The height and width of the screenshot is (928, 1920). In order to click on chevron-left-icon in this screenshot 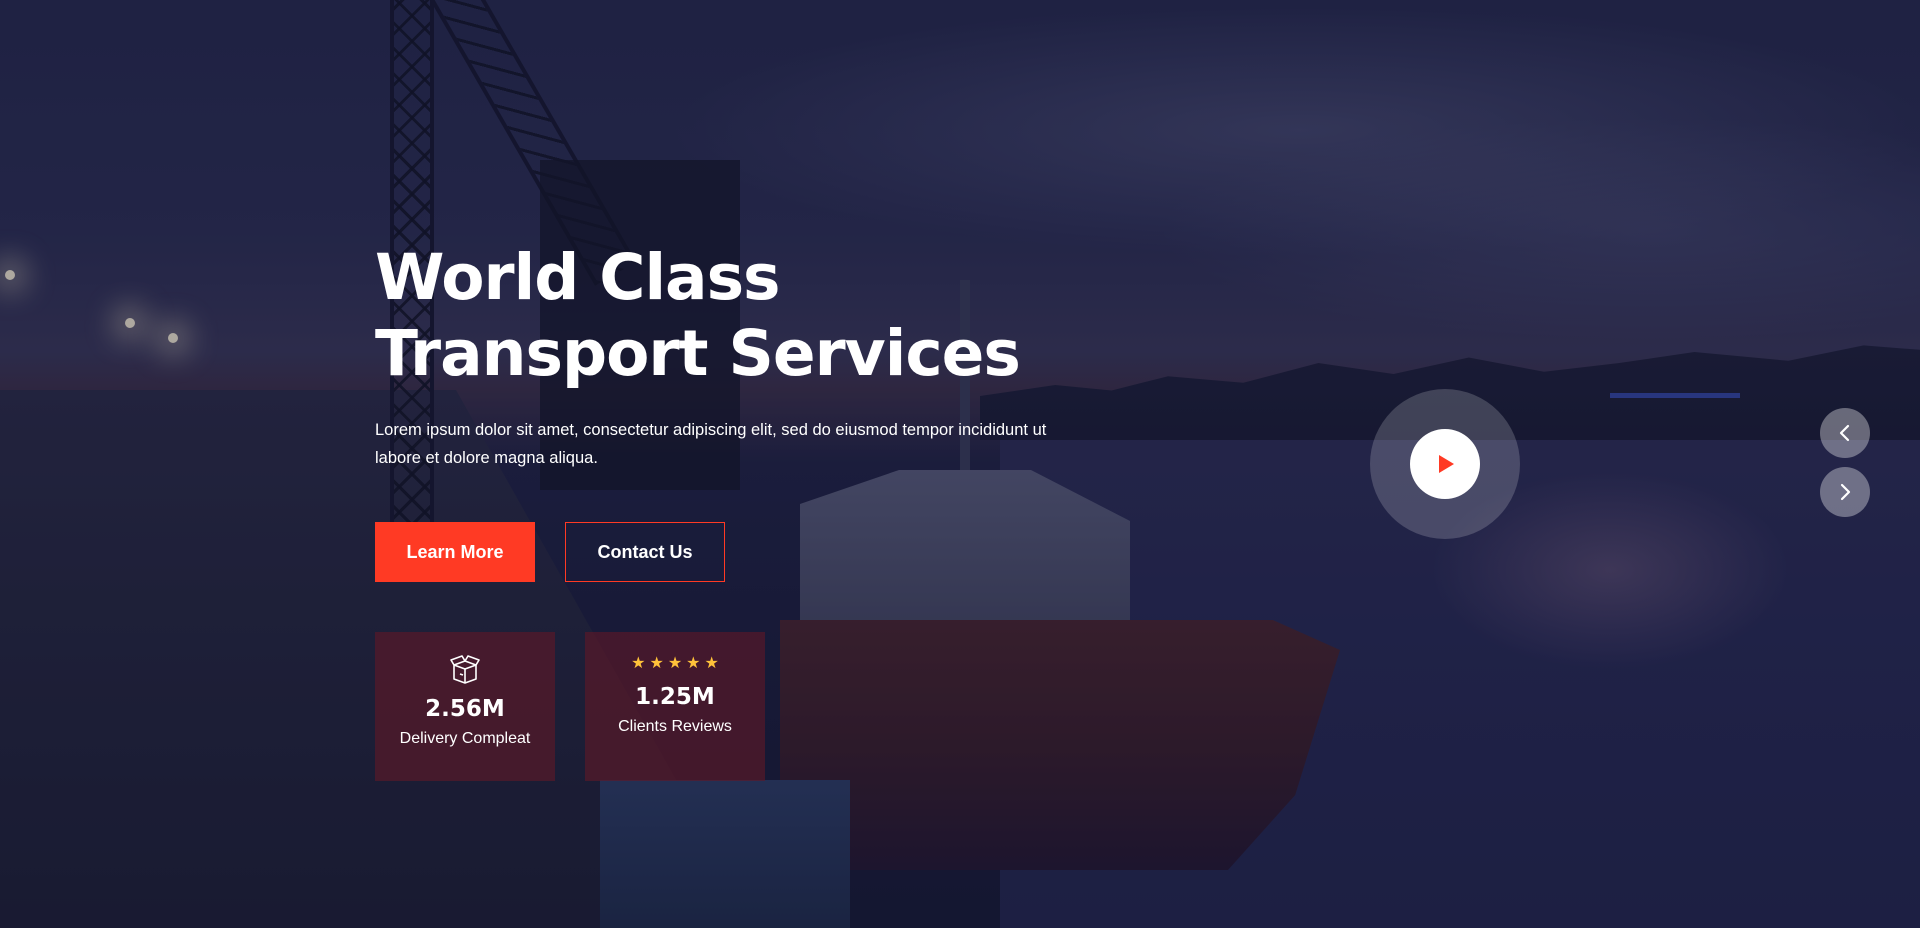, I will do `click(1844, 433)`.